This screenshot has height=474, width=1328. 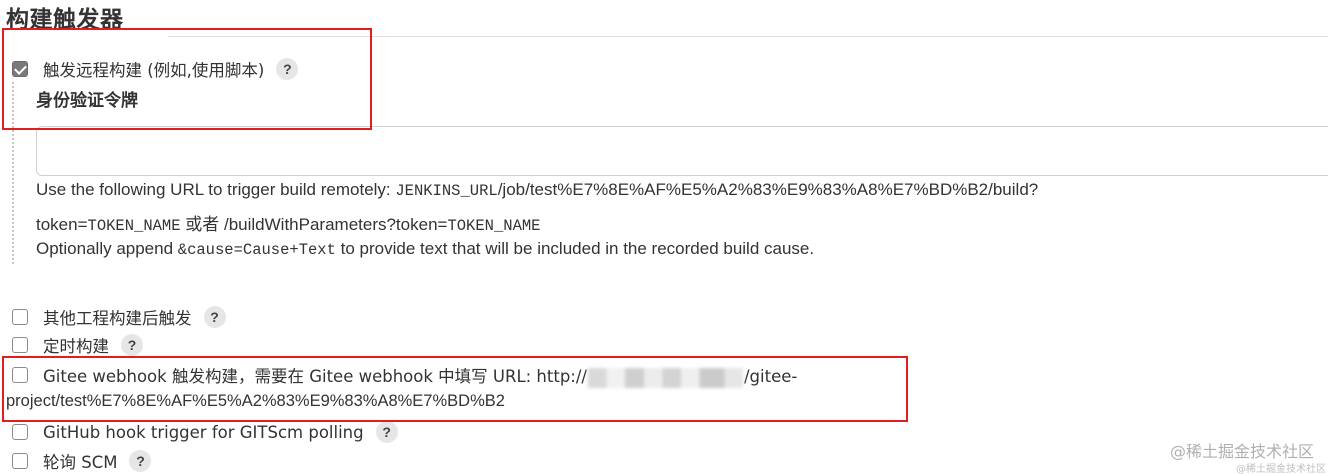 I want to click on redacted-host-blur, so click(x=665, y=377).